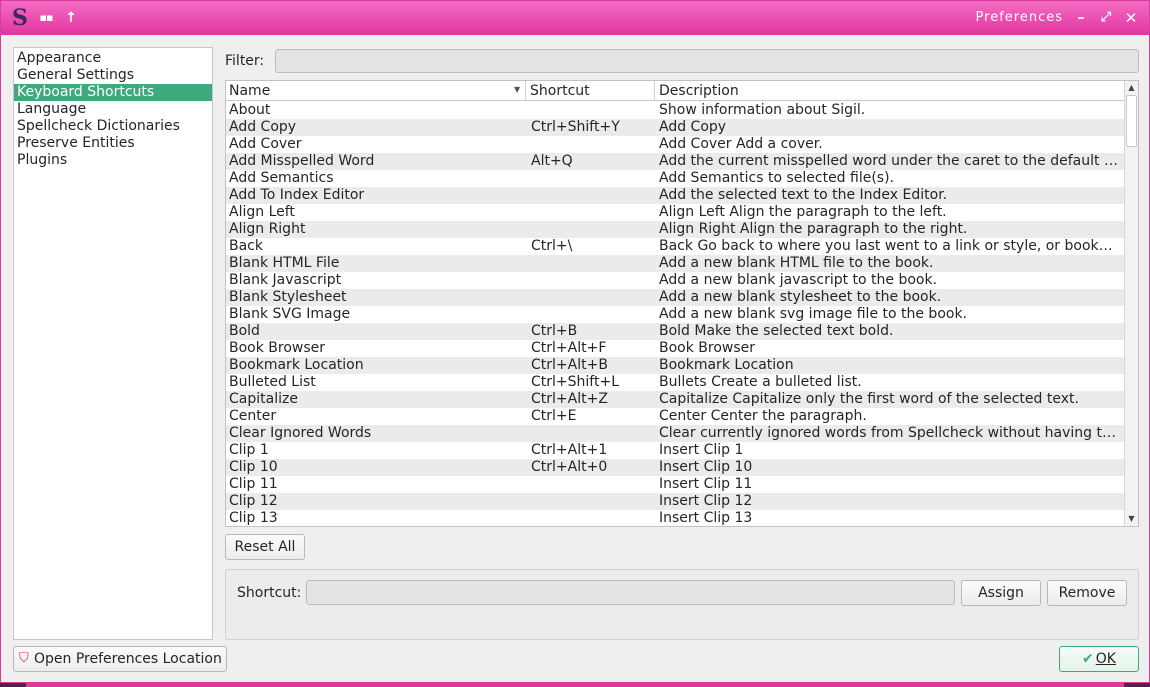 The height and width of the screenshot is (687, 1150). Describe the element at coordinates (46, 18) in the screenshot. I see `grid-icon: ▪▪` at that location.